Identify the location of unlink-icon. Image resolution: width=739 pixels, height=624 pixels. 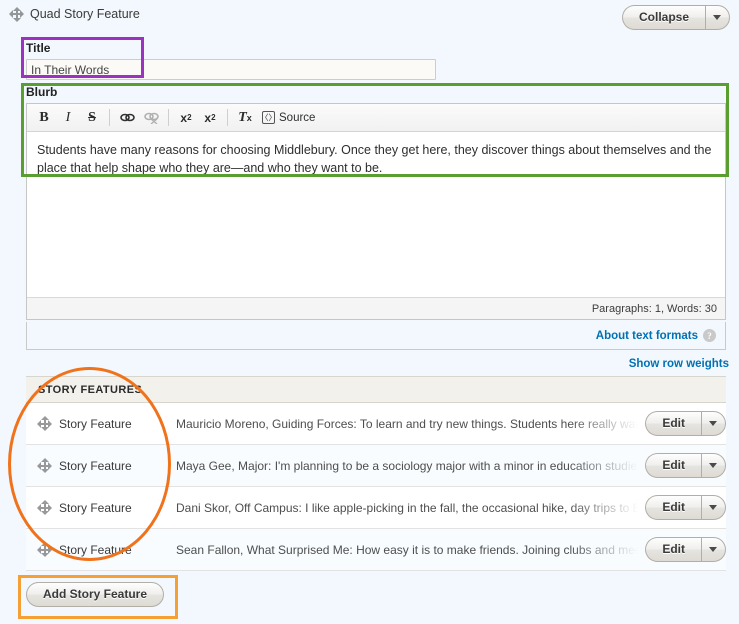
(151, 117).